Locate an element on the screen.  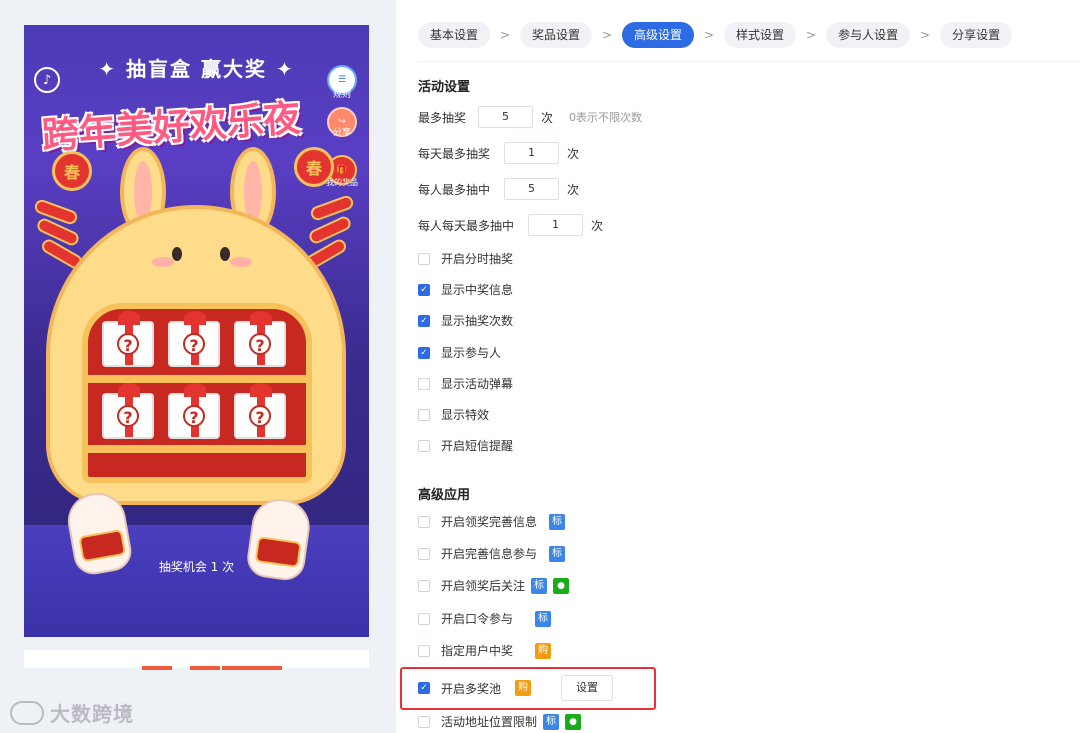
option-timeshare-draw: 开启分时抽奖 is located at coordinates (465, 258).